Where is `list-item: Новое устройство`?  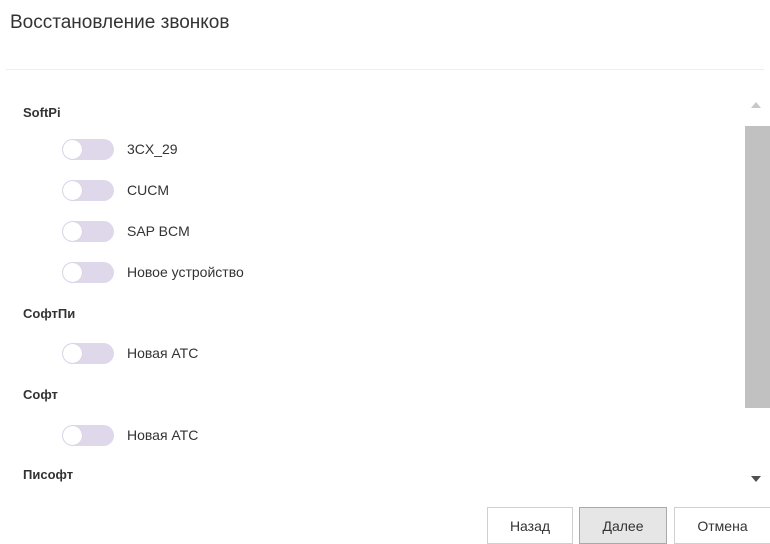 list-item: Новое устройство is located at coordinates (153, 272).